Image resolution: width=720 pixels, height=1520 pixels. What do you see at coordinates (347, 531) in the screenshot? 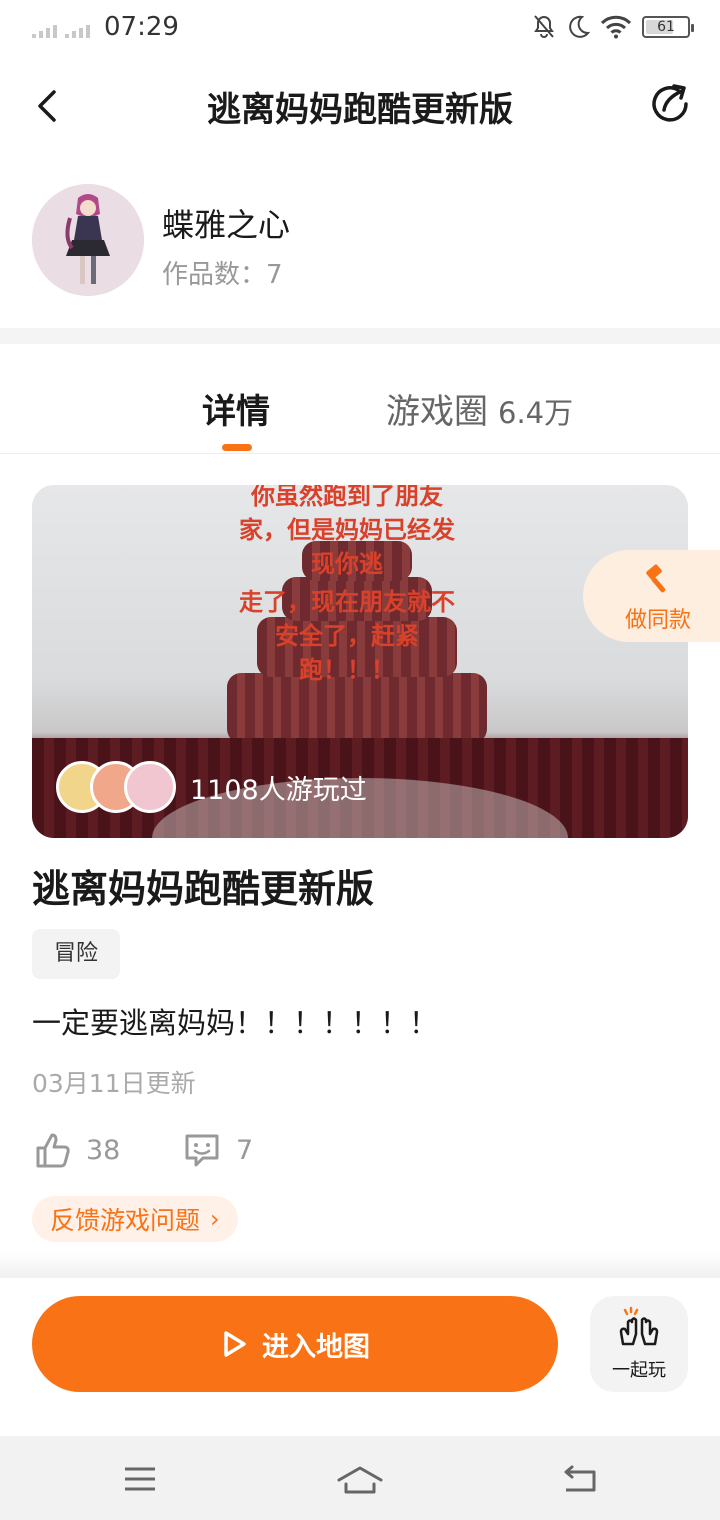
I see `cover-caption-line1: 你虽然跑到了朋友家，但是妈妈已经发现你逃` at bounding box center [347, 531].